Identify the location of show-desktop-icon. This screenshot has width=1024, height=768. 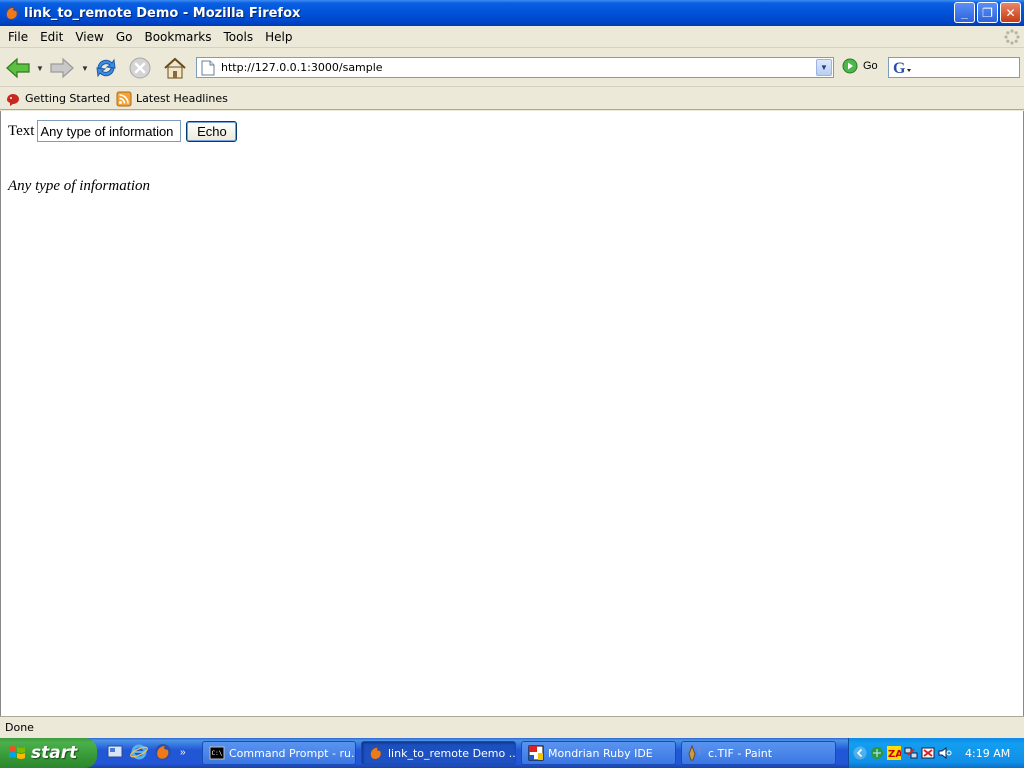
(115, 752).